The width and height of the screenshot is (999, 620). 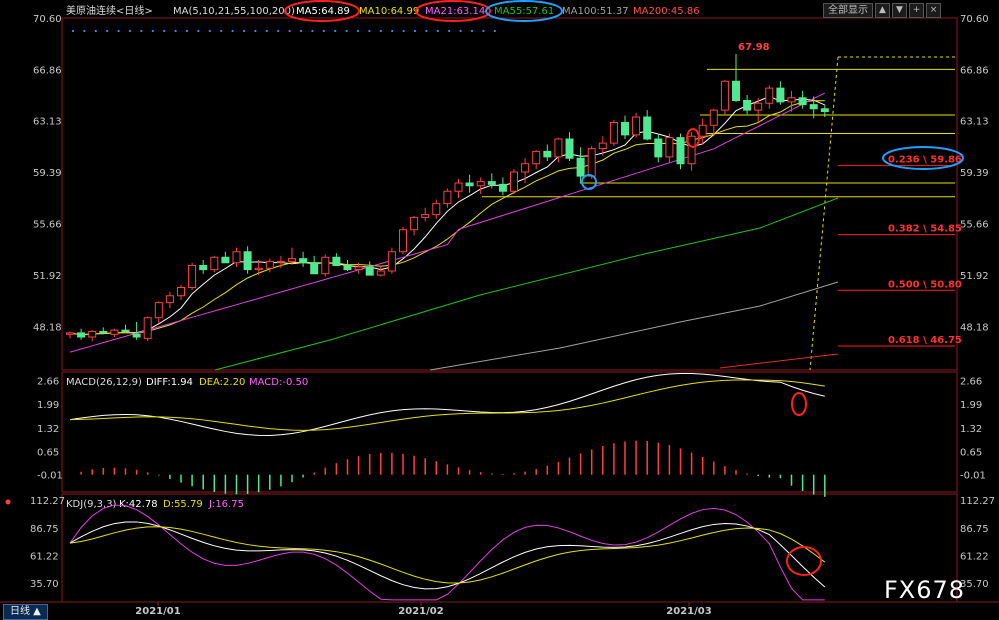 What do you see at coordinates (971, 405) in the screenshot?
I see `macd-tick-right: 1.99` at bounding box center [971, 405].